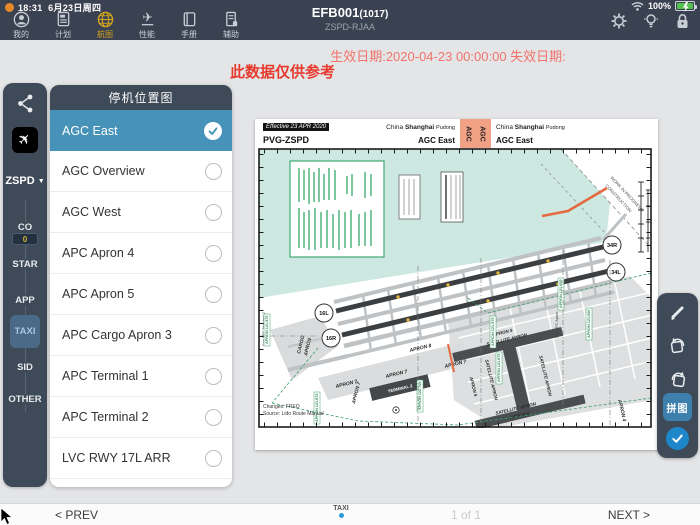  Describe the element at coordinates (231, 19) in the screenshot. I see `utilities-icon` at that location.